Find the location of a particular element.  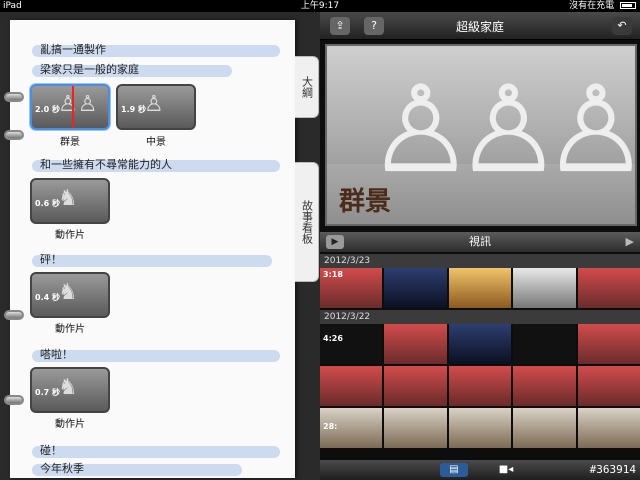

section-title: 亂搞一通製作 is located at coordinates (73, 49).